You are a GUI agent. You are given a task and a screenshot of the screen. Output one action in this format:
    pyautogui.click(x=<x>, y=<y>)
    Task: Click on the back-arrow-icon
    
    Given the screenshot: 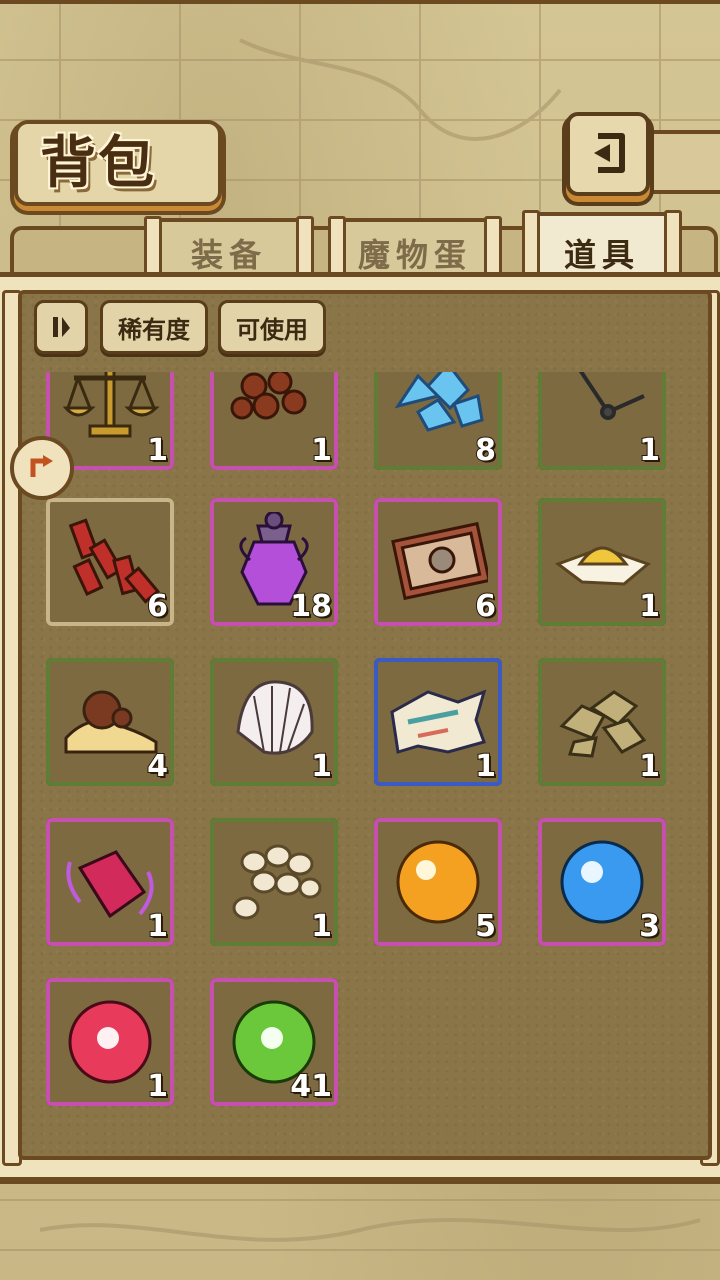 What is the action you would take?
    pyautogui.click(x=609, y=153)
    